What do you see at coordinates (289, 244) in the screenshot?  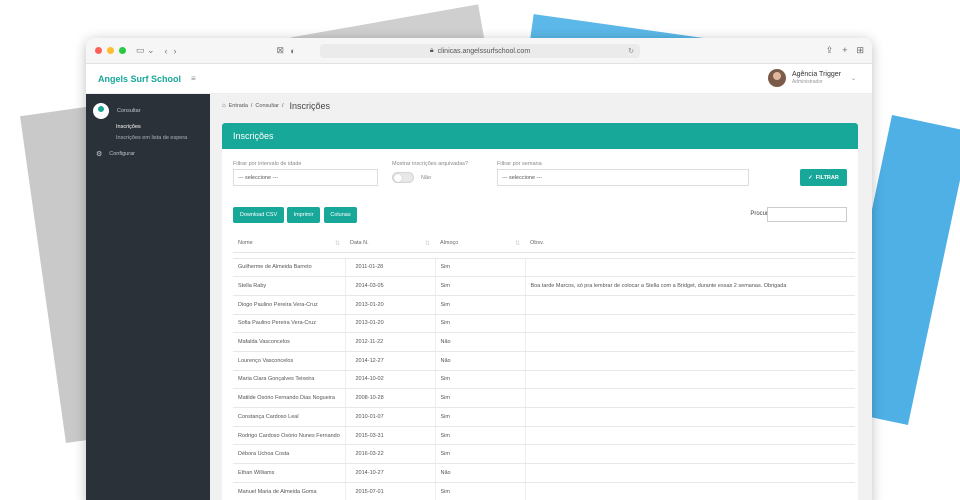 I see `column-header-name: Nome ⇅` at bounding box center [289, 244].